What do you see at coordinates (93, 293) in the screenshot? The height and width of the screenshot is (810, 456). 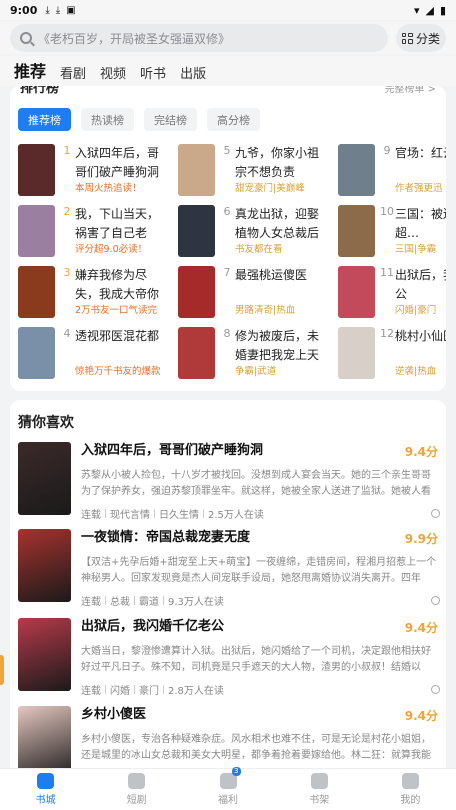 I see `ranking-item: 3 嫌弃我修为尽失，我成大帝你哭啥 2万书友一口气读完` at bounding box center [93, 293].